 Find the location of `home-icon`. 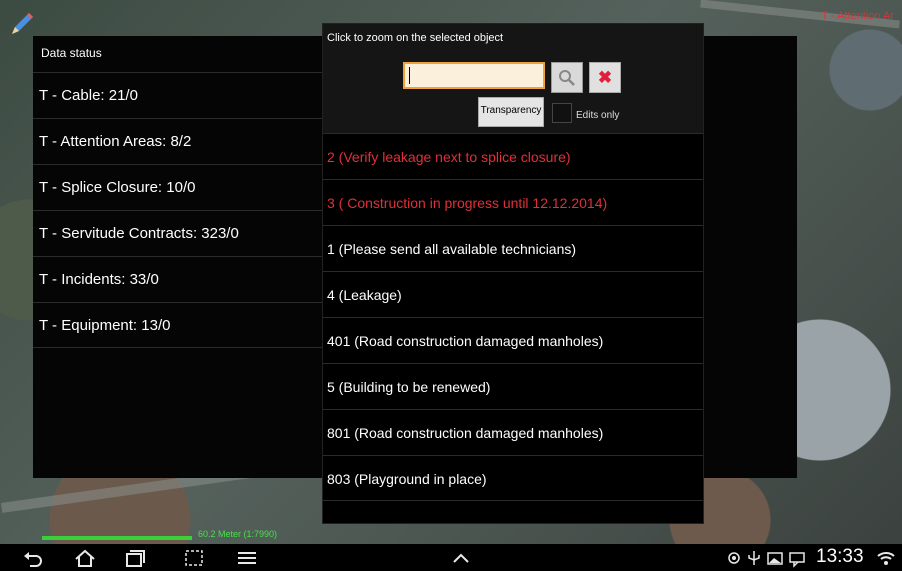

home-icon is located at coordinates (85, 558).